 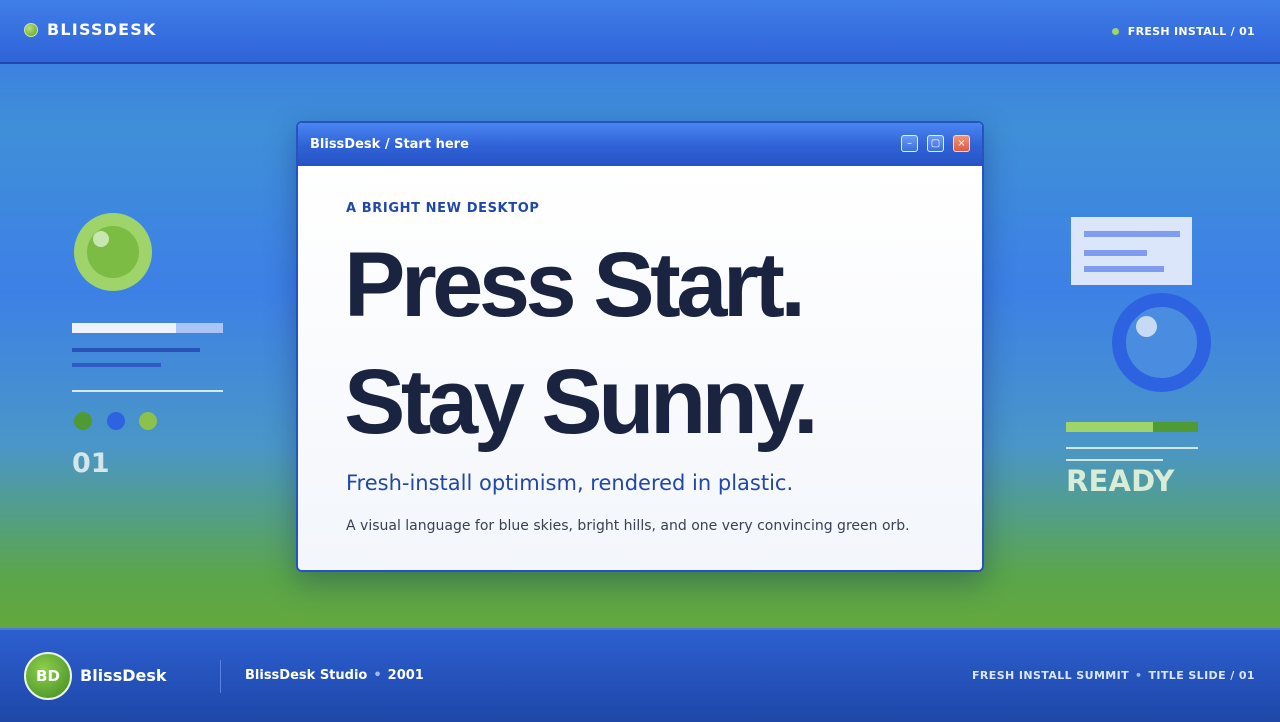 I want to click on blue-ring-orb-icon, so click(x=1161, y=342).